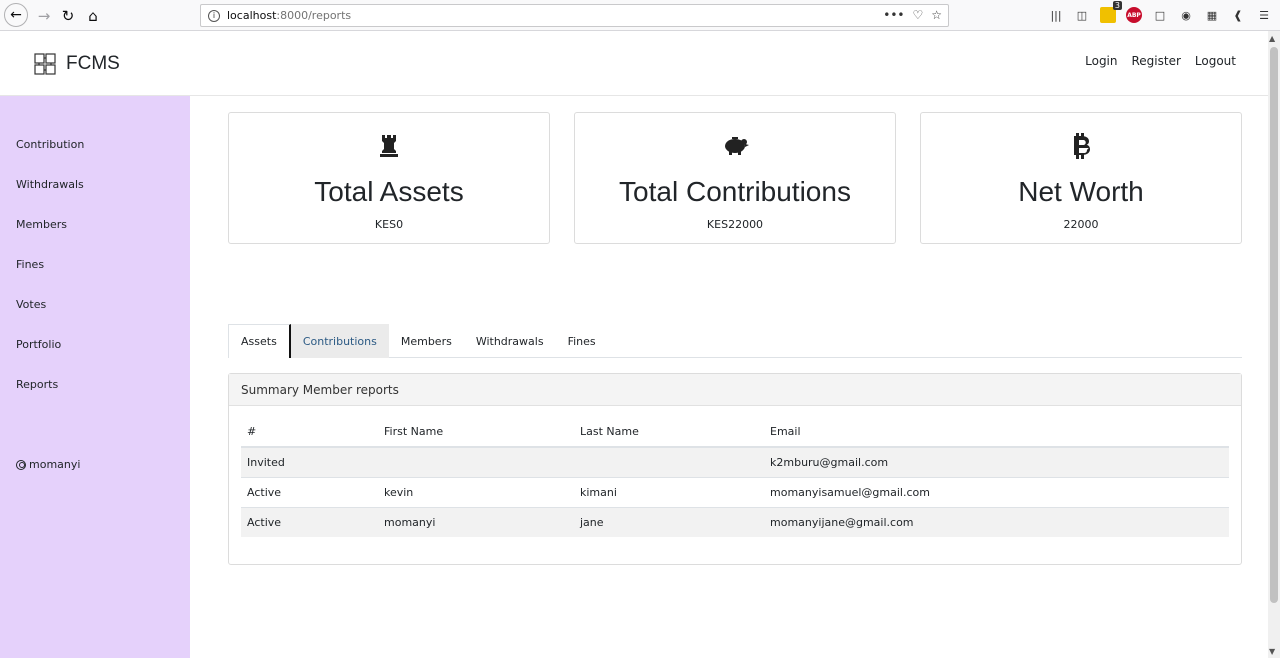 Image resolution: width=1280 pixels, height=658 pixels. I want to click on badge-count: 3, so click(1117, 5).